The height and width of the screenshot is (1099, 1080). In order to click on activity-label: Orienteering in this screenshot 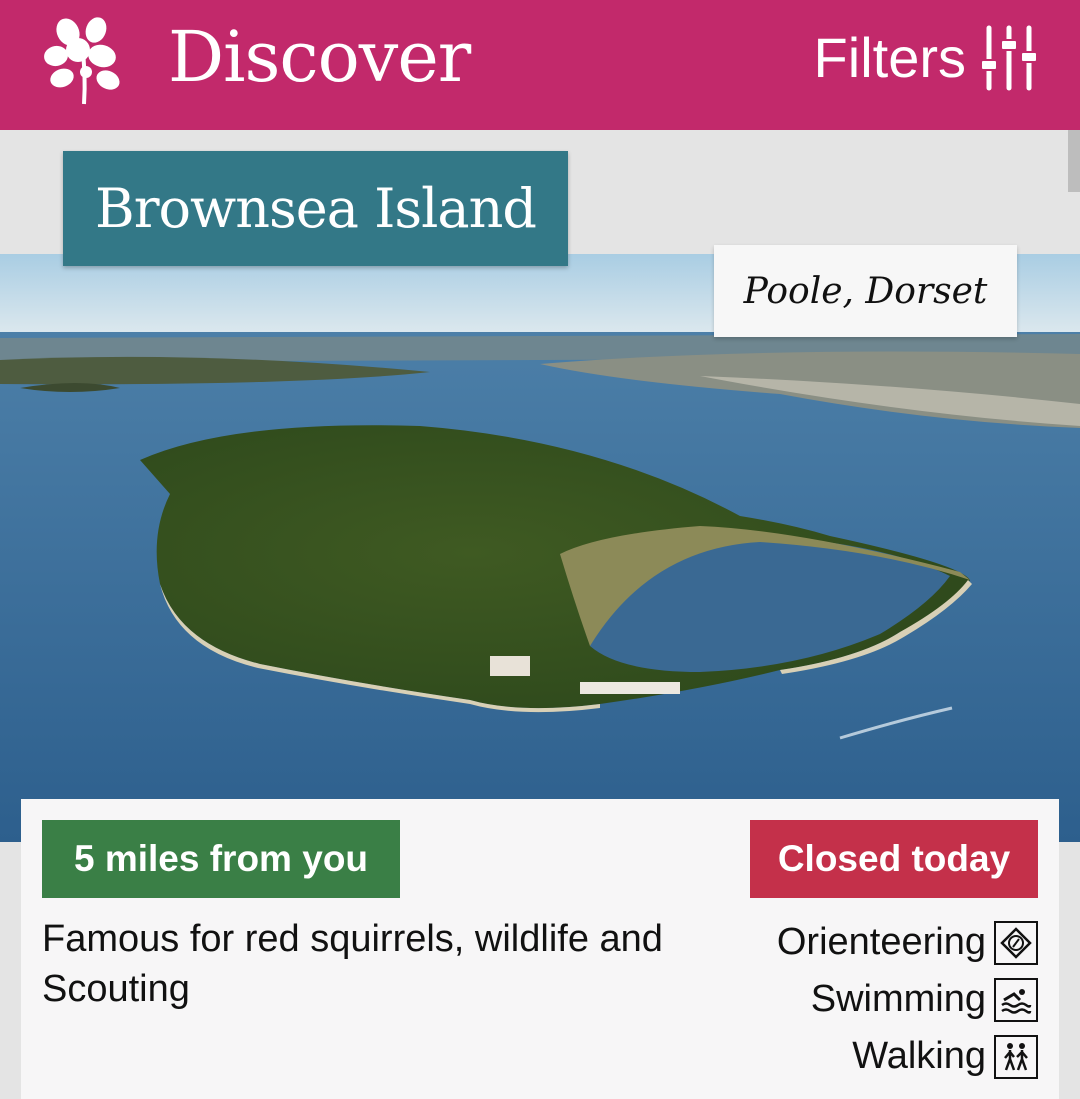, I will do `click(881, 942)`.